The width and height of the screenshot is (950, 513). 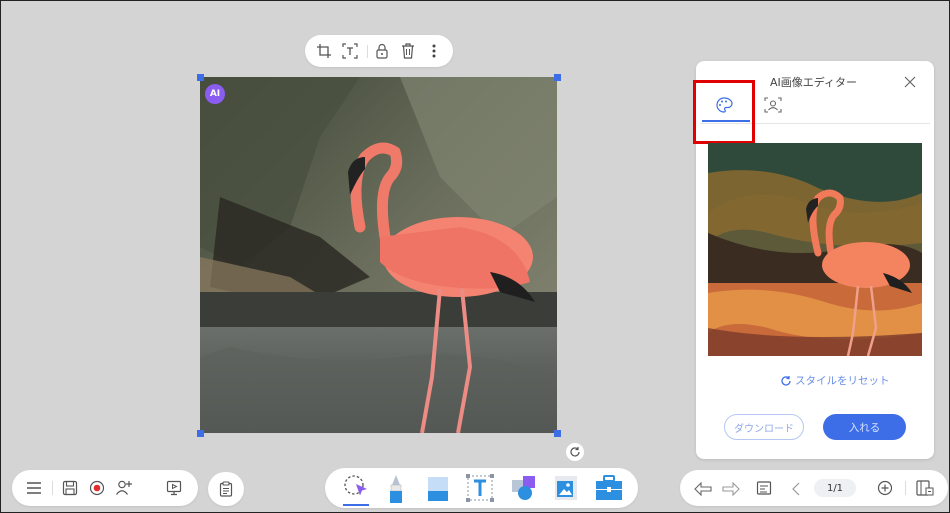 I want to click on rotate-icon, so click(x=575, y=452).